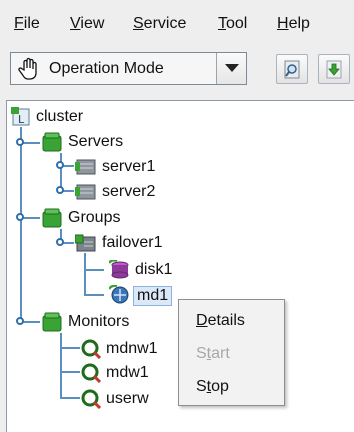  I want to click on mode-select-value: Operation Mode, so click(106, 68).